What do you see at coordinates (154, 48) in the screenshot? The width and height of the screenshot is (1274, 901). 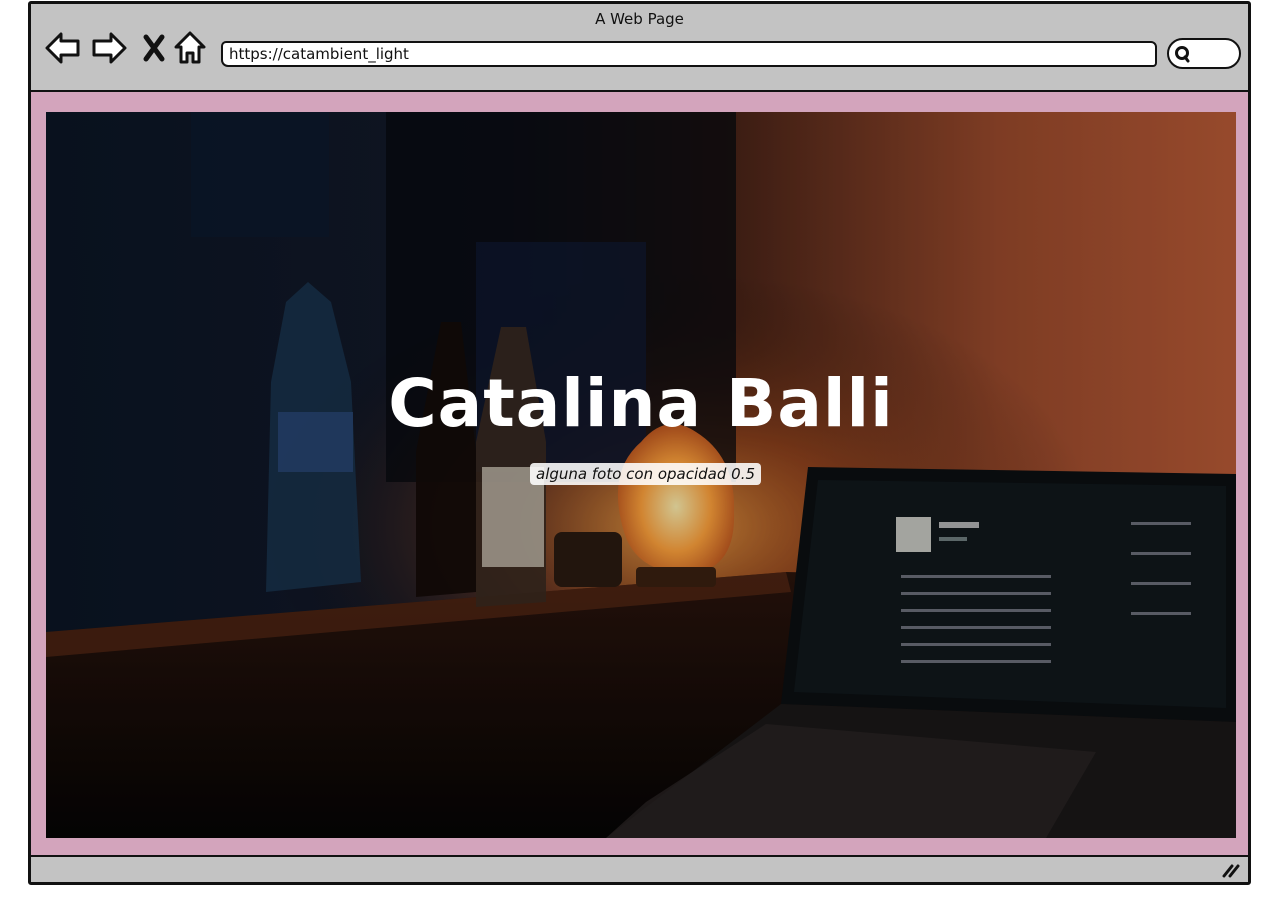 I see `close-x-icon` at bounding box center [154, 48].